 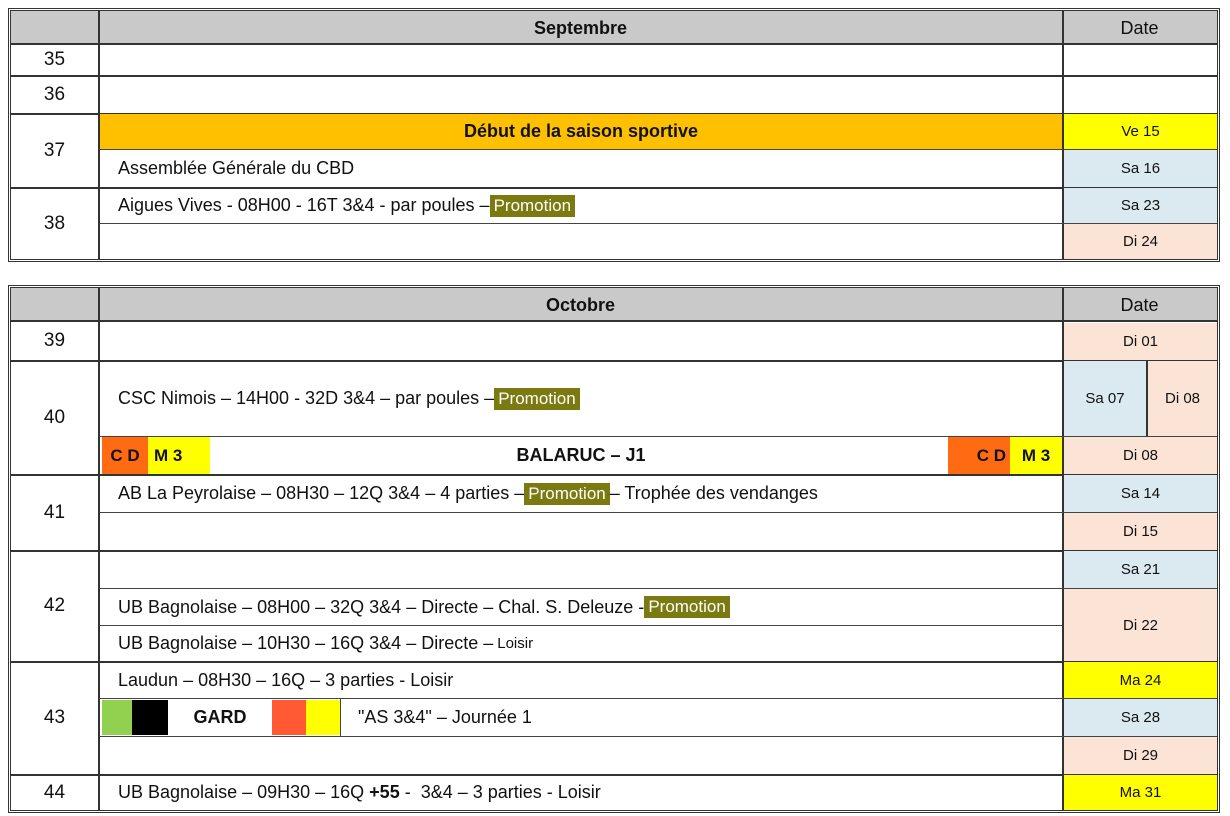 I want to click on octobre-date-header: Date, so click(x=1139, y=304).